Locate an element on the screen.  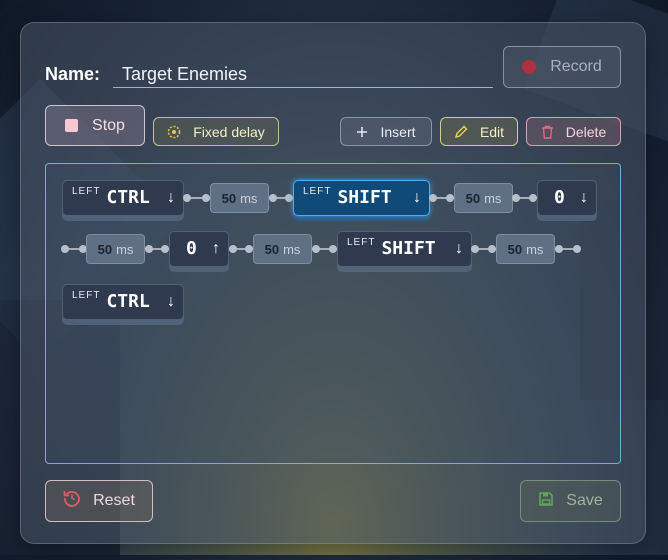
plus-icon is located at coordinates (362, 132).